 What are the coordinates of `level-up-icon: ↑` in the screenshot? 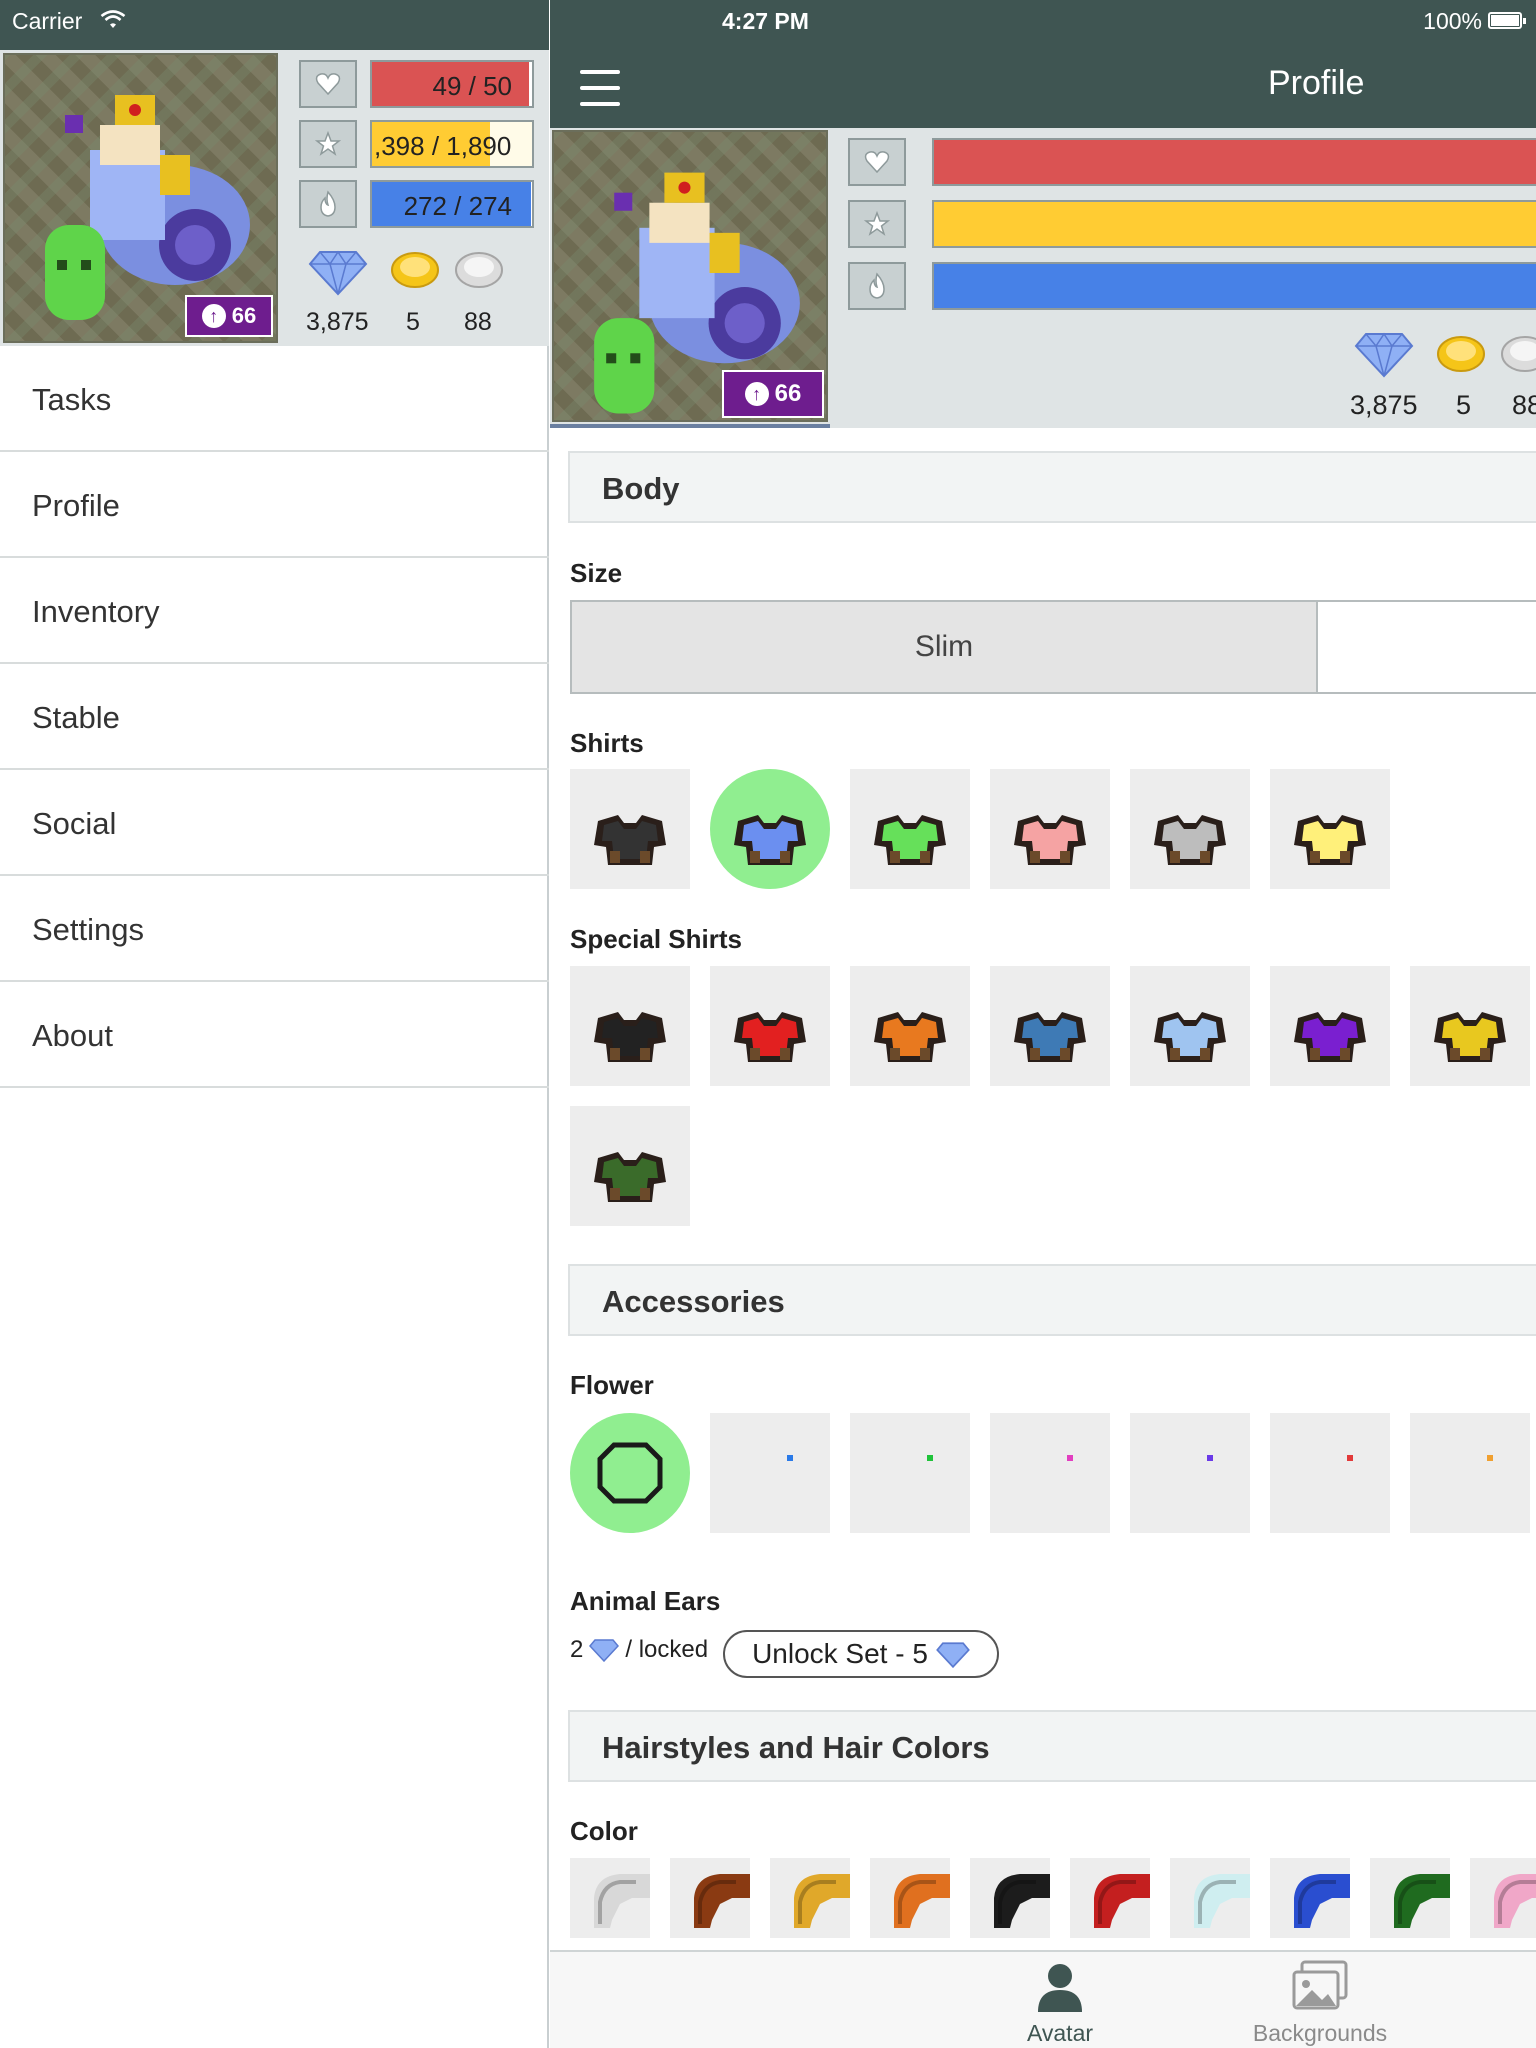 It's located at (213, 316).